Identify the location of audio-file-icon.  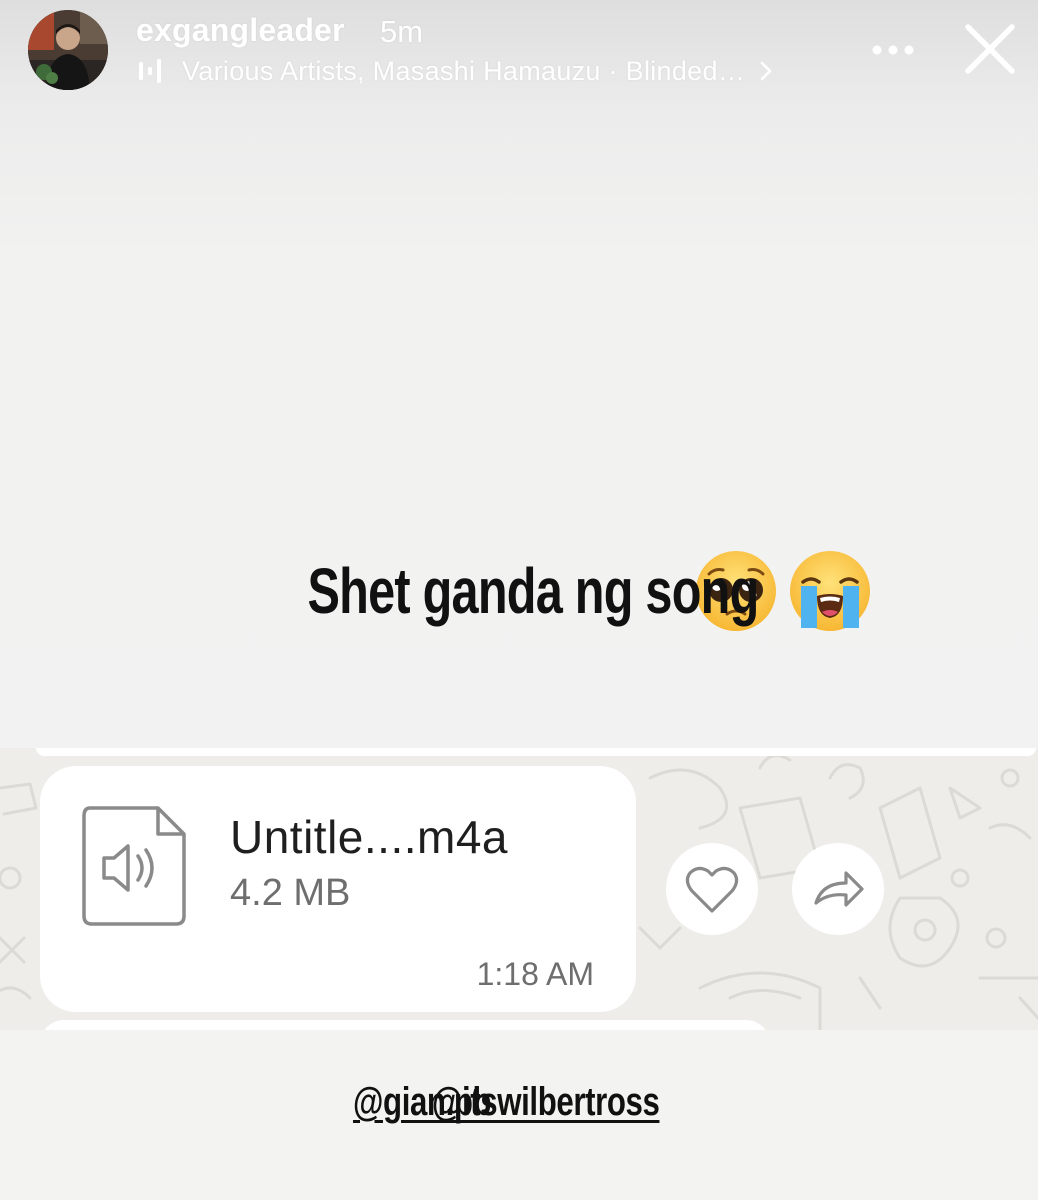
(134, 866).